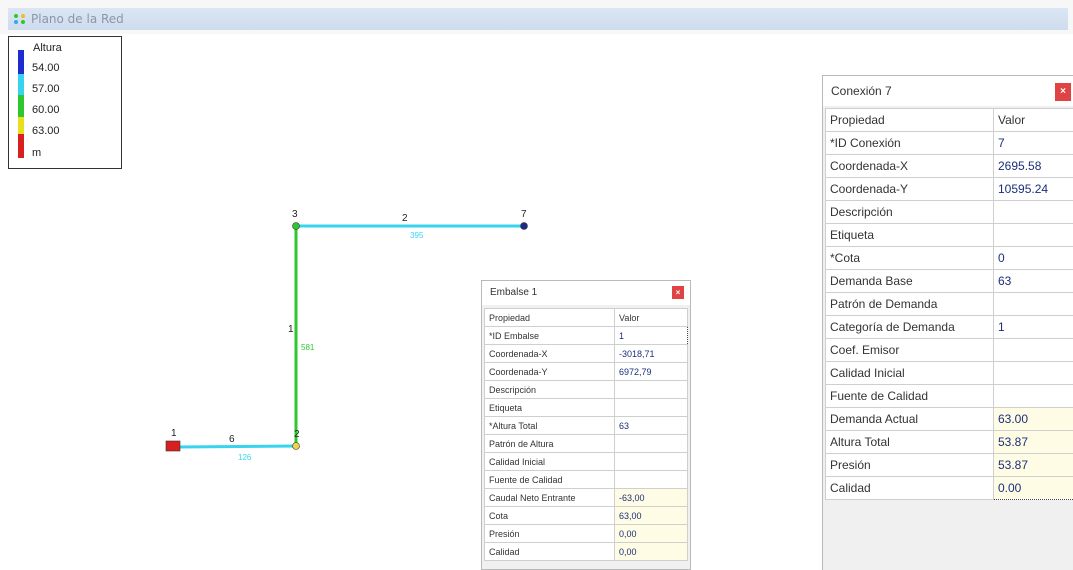  Describe the element at coordinates (909, 281) in the screenshot. I see `property-name: Demanda Base` at that location.